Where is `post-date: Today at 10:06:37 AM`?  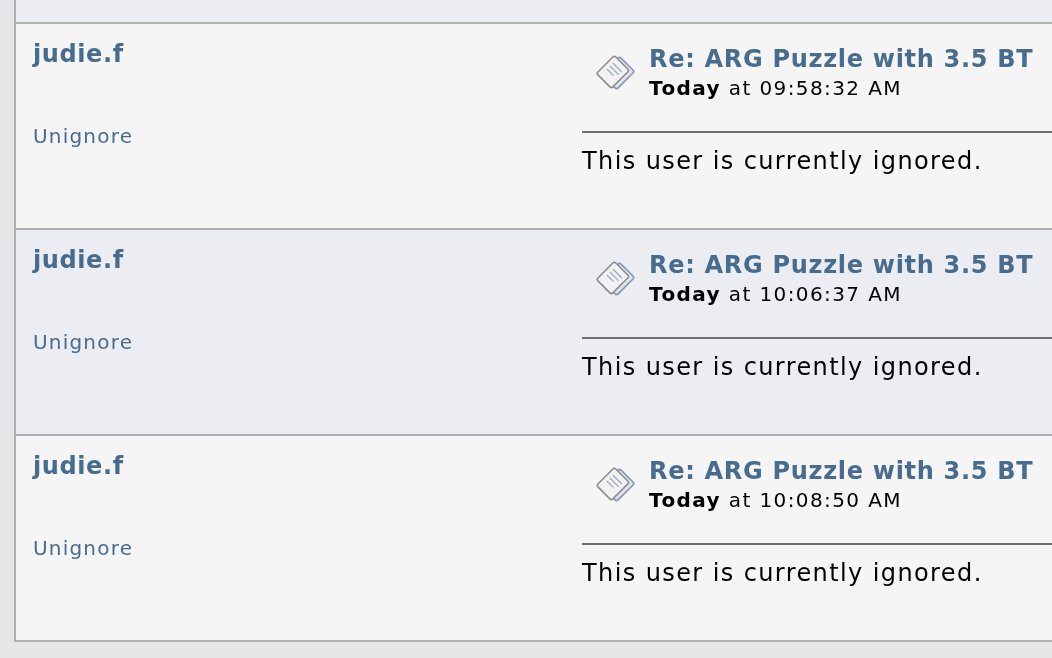 post-date: Today at 10:06:37 AM is located at coordinates (775, 294).